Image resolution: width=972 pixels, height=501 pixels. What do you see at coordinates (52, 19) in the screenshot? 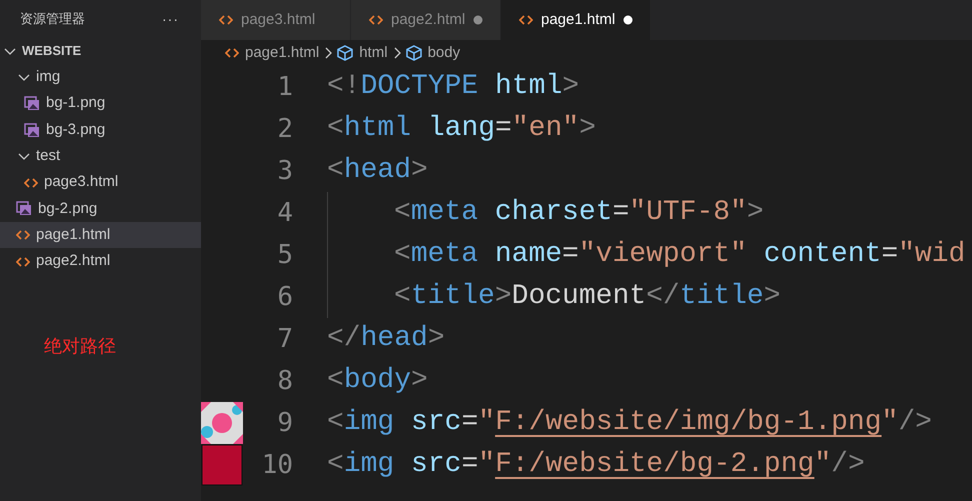
I see `sidebar-title: 资源管理器` at bounding box center [52, 19].